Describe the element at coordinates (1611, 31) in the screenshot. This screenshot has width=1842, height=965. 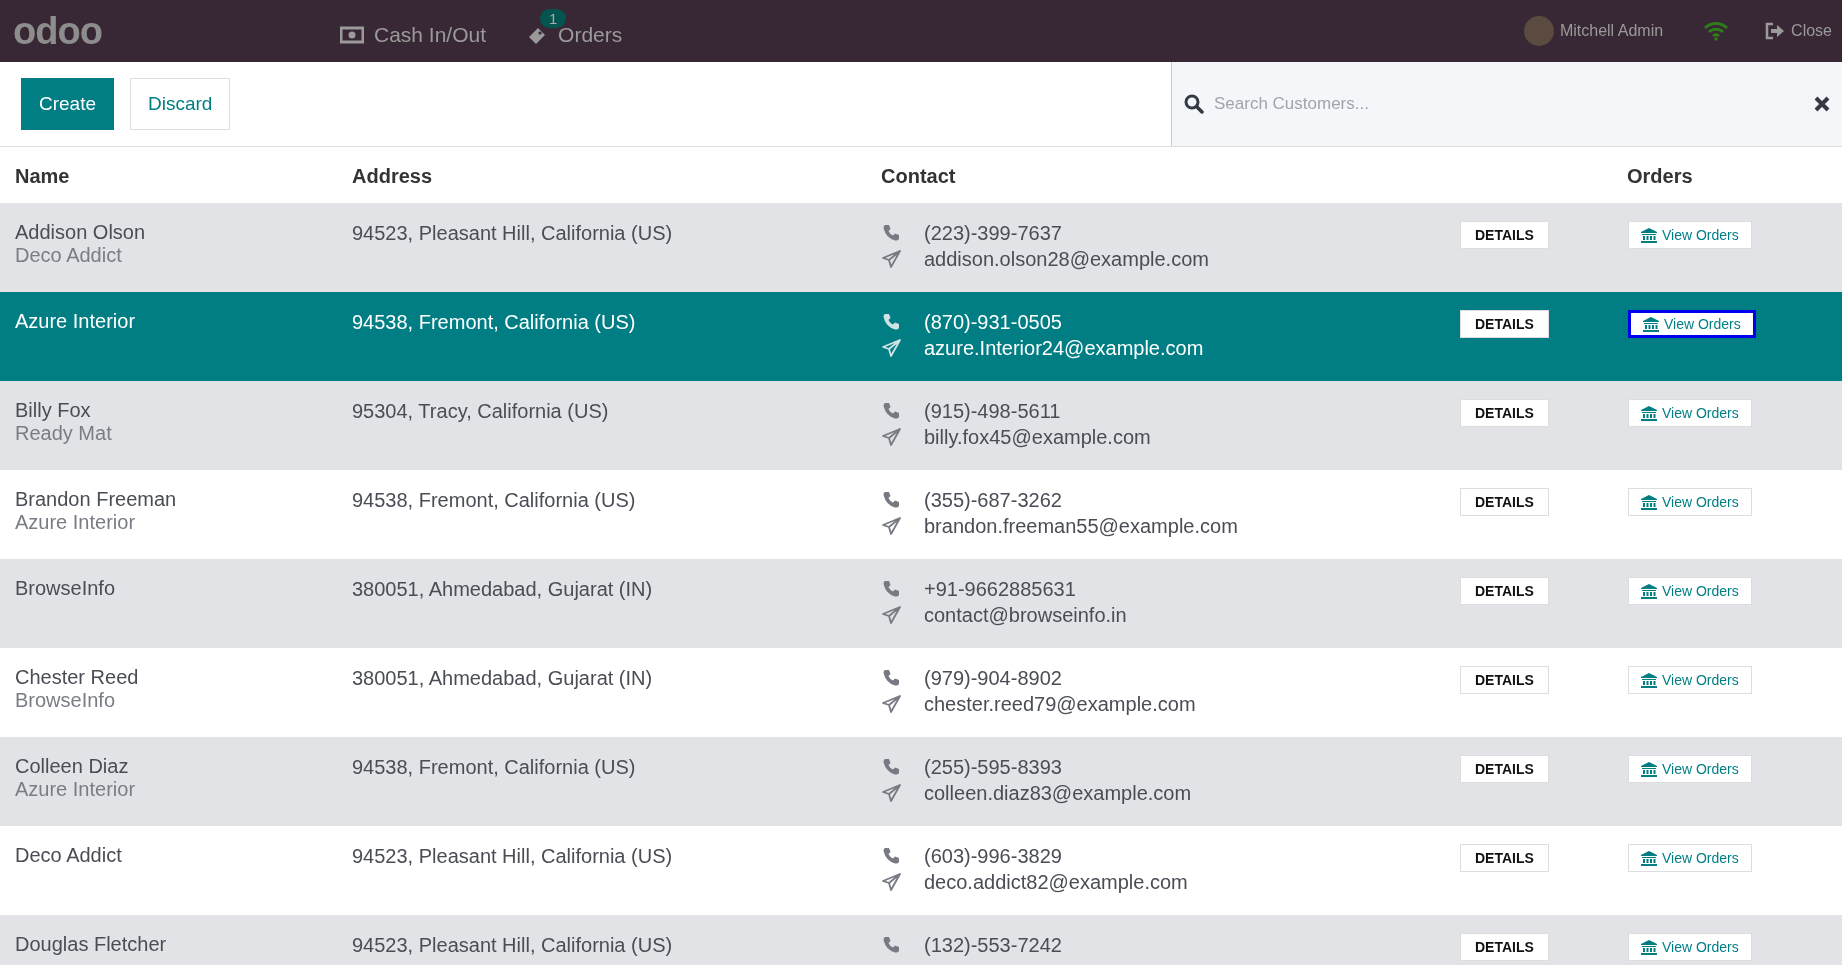
I see `user-name: Mitchell Admin` at that location.